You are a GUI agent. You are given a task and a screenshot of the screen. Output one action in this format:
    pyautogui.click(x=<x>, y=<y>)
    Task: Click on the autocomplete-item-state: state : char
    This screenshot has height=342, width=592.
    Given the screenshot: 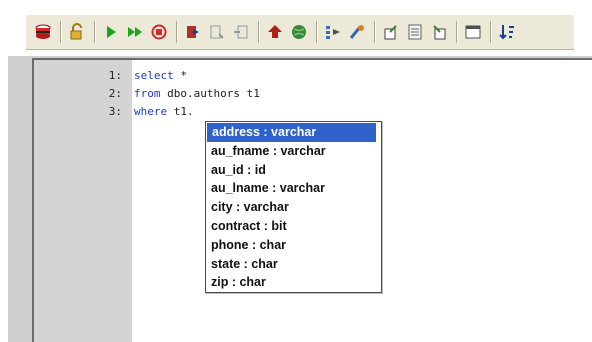 What is the action you would take?
    pyautogui.click(x=293, y=264)
    